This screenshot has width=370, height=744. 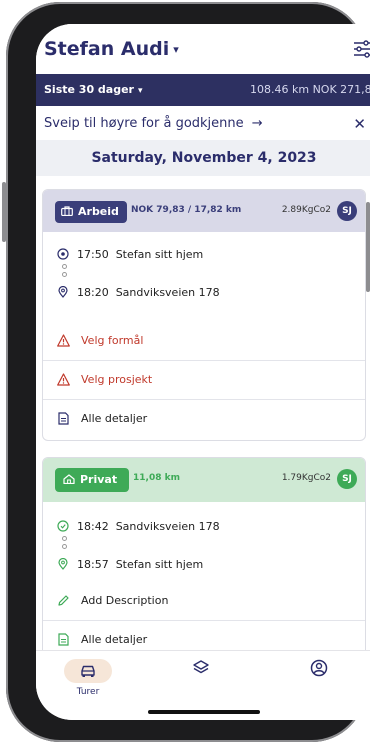 What do you see at coordinates (186, 210) in the screenshot?
I see `trip-amount: NOK 79,83 / 17,82 km` at bounding box center [186, 210].